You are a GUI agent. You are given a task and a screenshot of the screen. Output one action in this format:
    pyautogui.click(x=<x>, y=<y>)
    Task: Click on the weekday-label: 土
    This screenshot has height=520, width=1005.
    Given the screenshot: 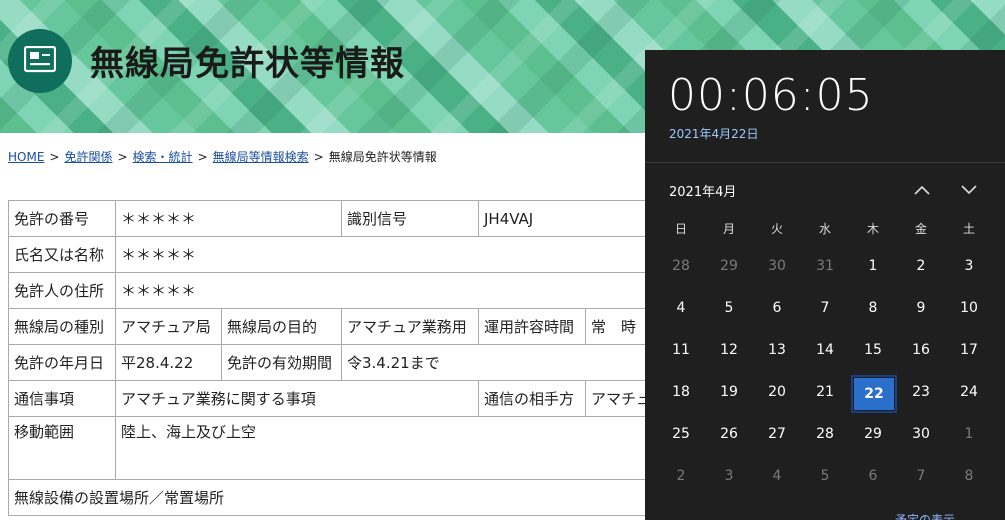 What is the action you would take?
    pyautogui.click(x=968, y=229)
    